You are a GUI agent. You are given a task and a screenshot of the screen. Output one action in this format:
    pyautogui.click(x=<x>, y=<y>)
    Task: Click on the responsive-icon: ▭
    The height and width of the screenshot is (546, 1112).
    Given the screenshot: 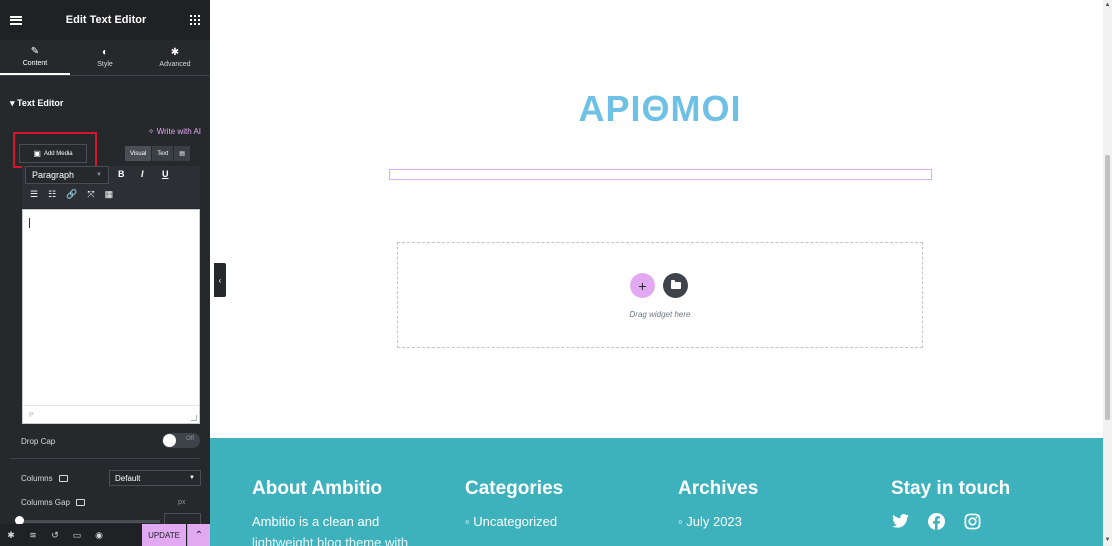 What is the action you would take?
    pyautogui.click(x=77, y=535)
    